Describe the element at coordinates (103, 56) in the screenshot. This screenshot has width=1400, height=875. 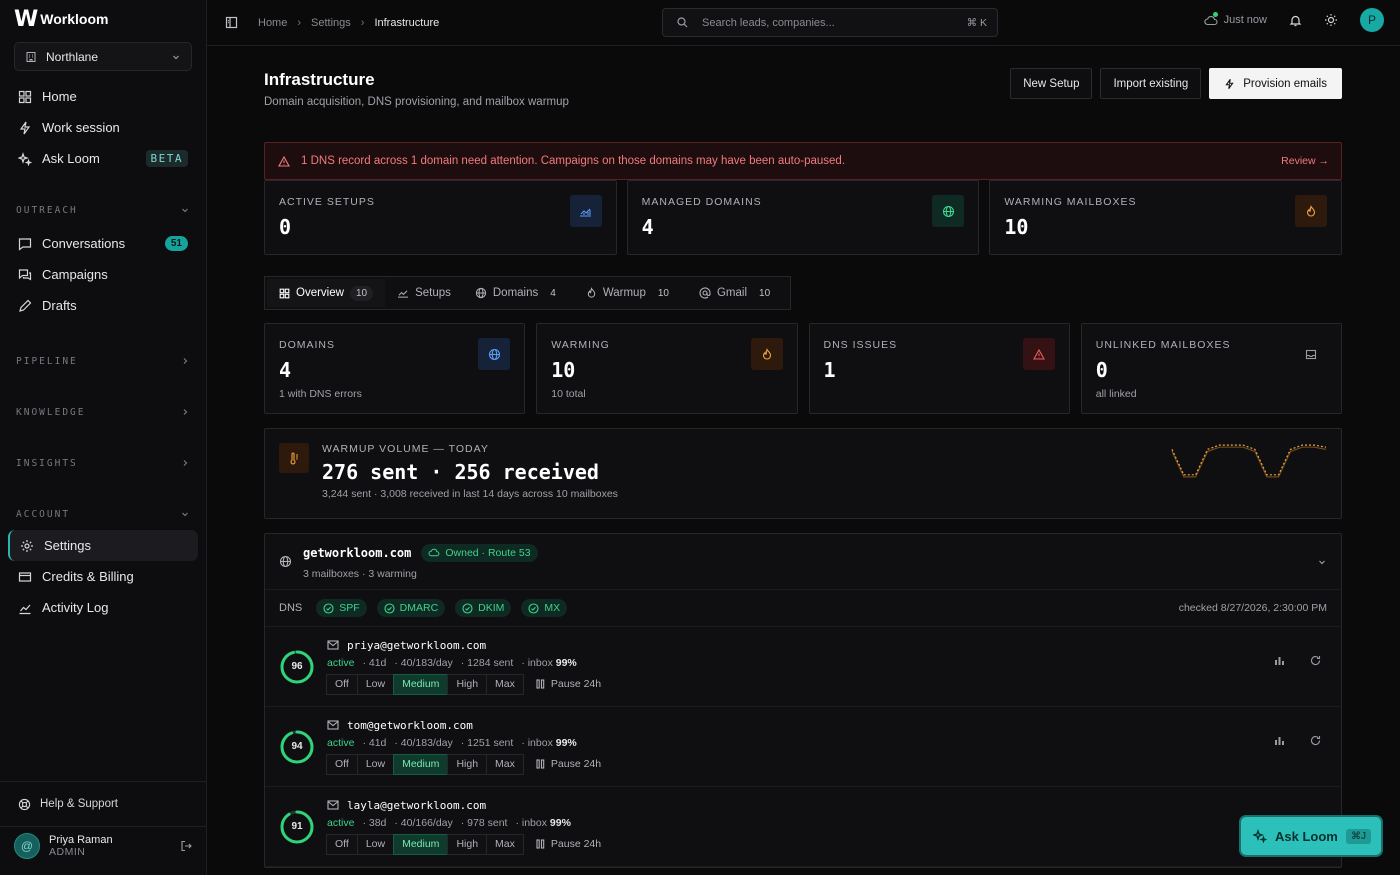
I see `workspace-switcher: Northlane` at that location.